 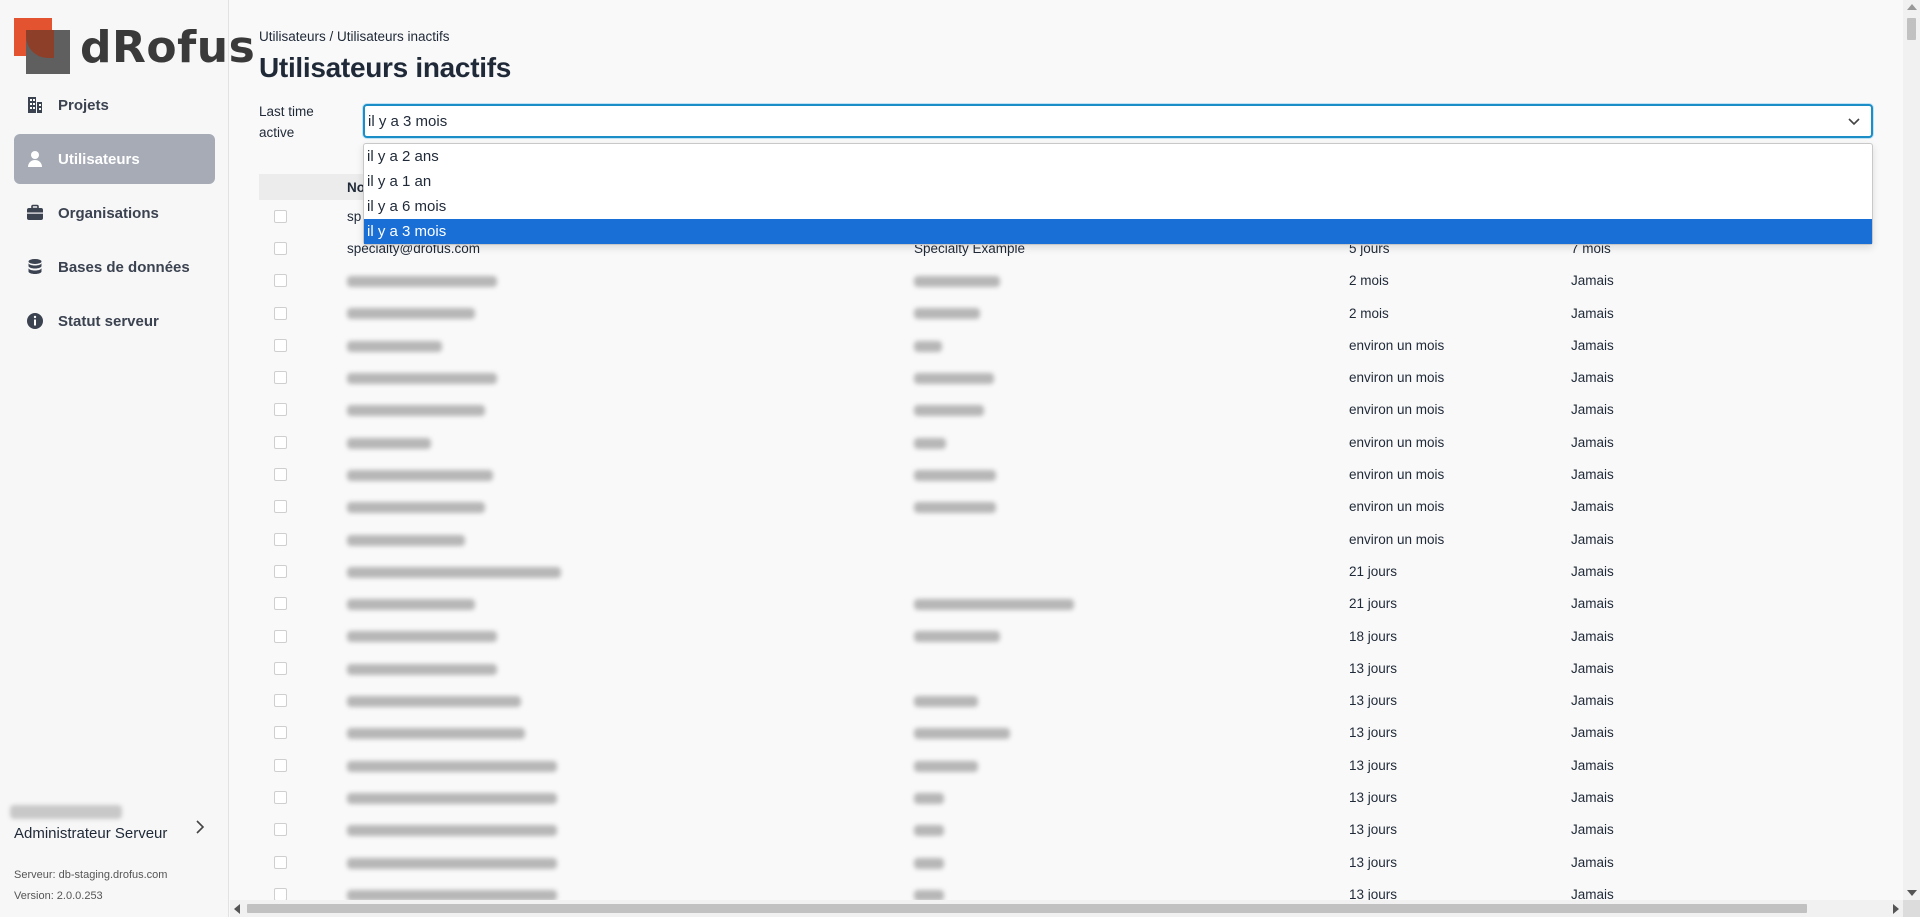 What do you see at coordinates (1373, 604) in the screenshot?
I see `cell-last-active: 21 jours` at bounding box center [1373, 604].